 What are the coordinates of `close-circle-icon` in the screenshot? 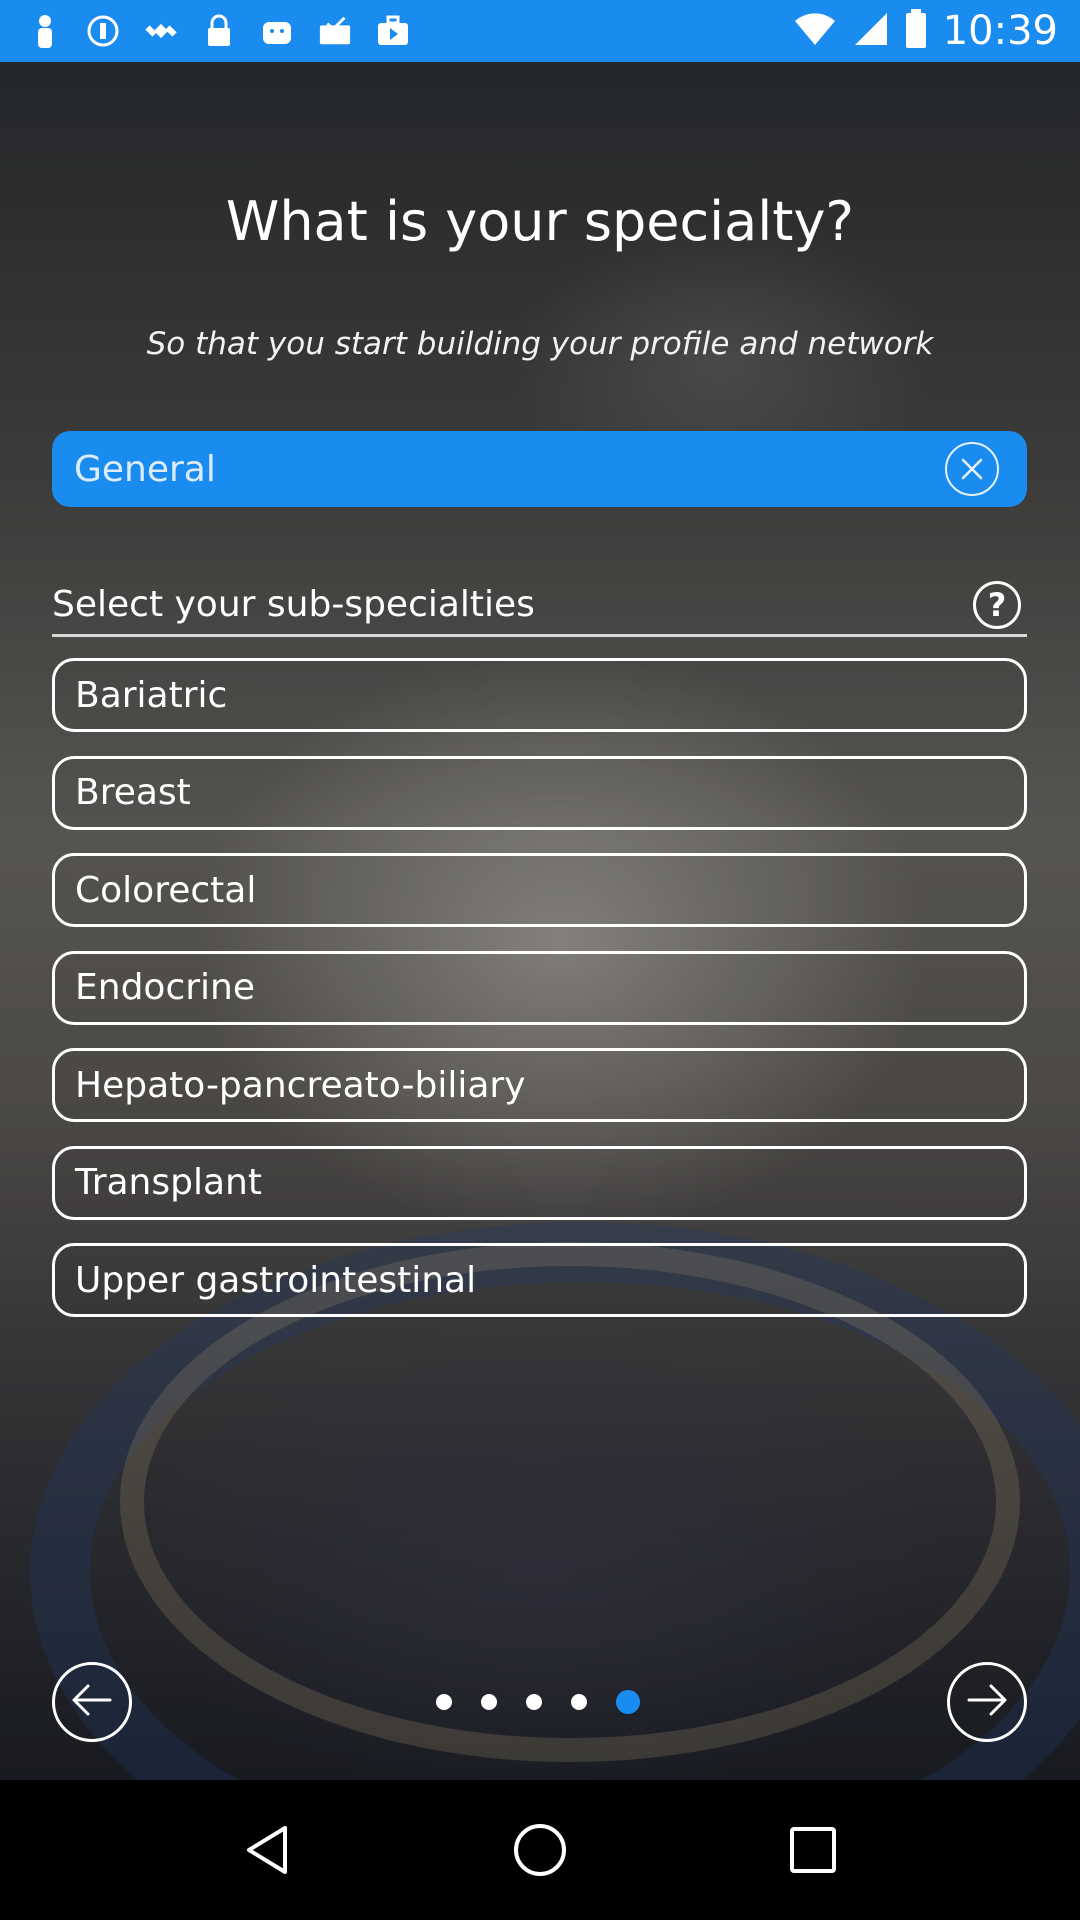 It's located at (972, 469).